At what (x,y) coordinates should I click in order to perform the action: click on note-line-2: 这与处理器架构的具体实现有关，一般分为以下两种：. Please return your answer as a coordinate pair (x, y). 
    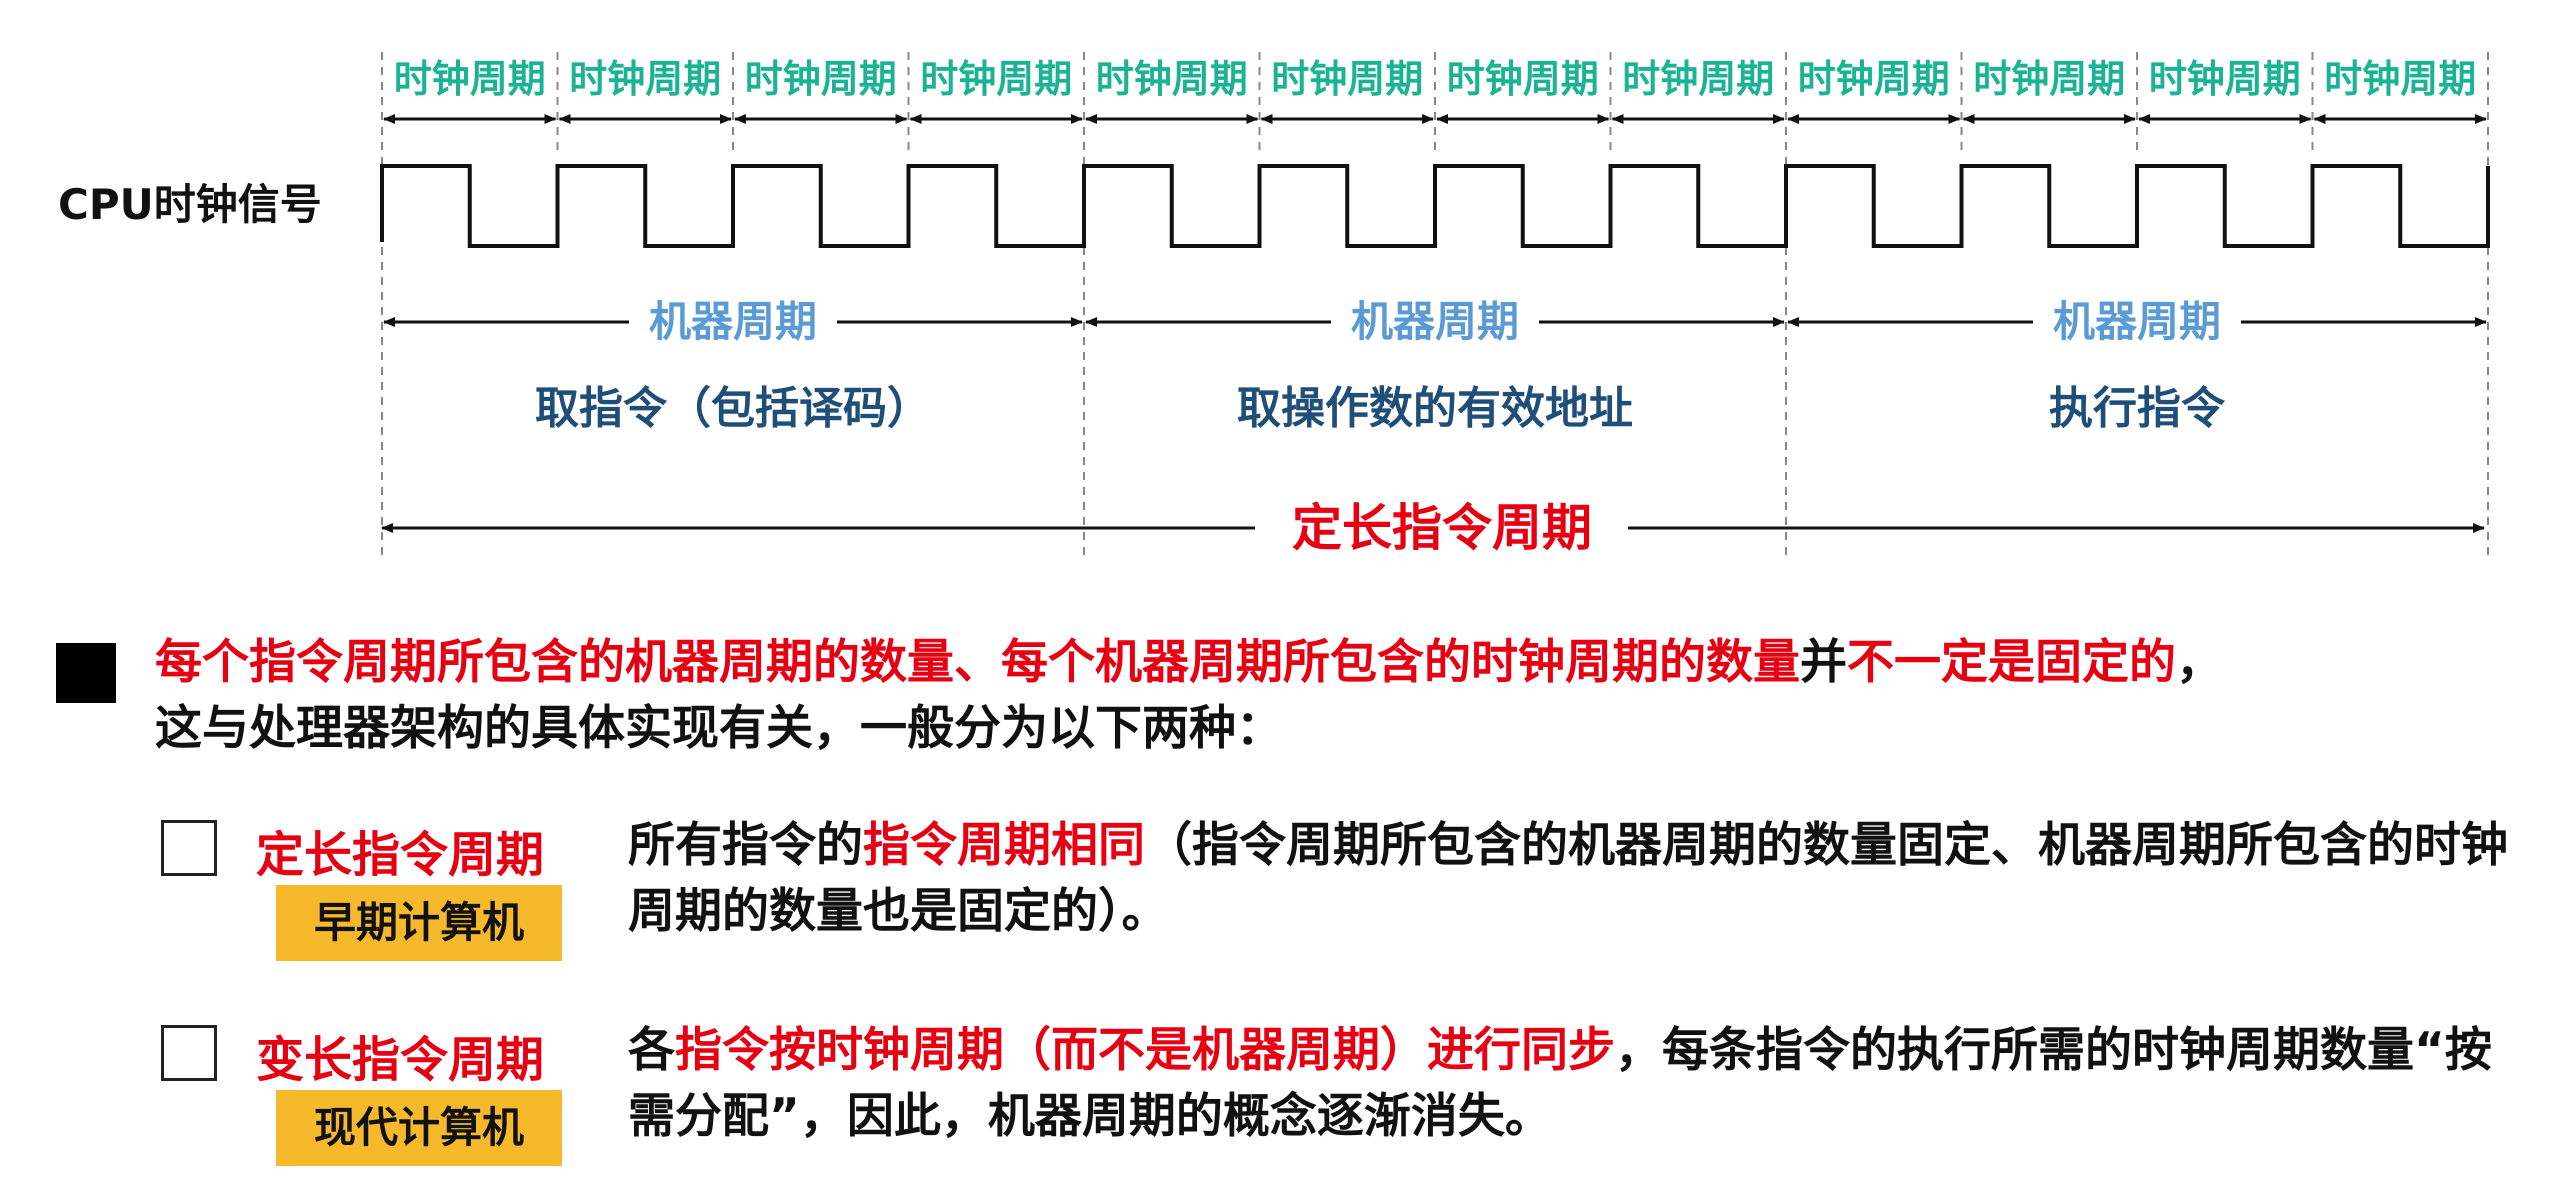
    Looking at the image, I should click on (719, 728).